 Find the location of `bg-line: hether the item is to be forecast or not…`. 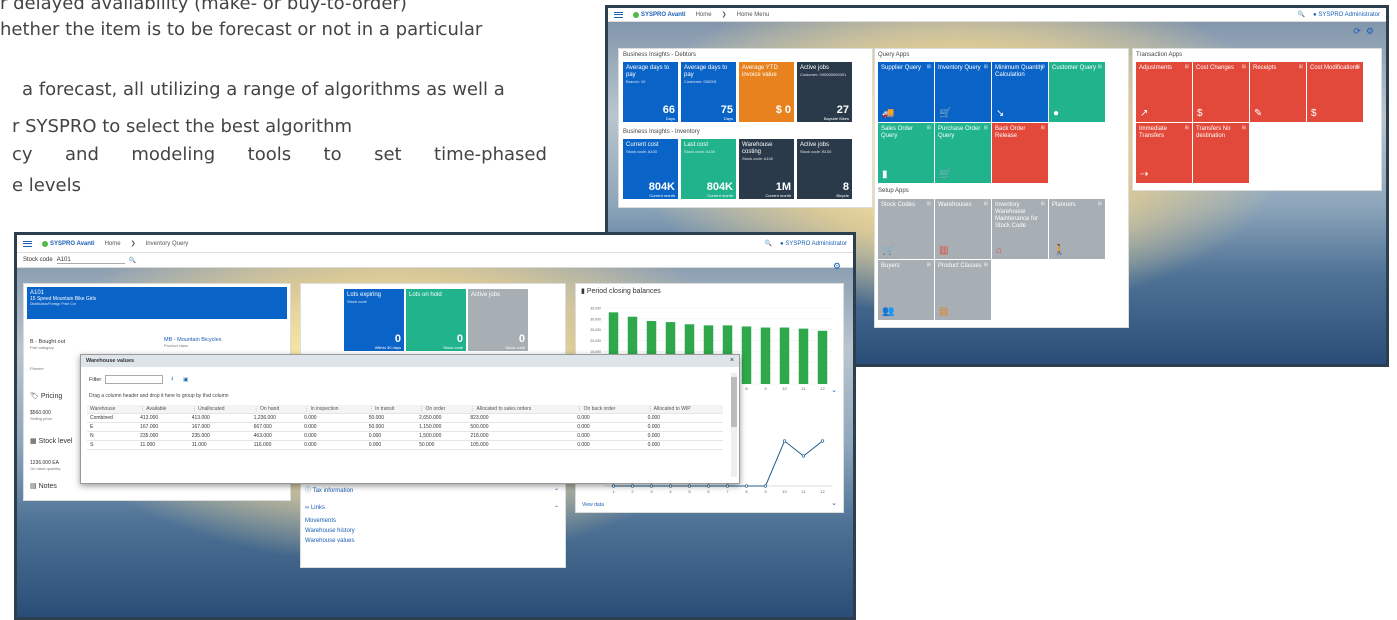

bg-line: hether the item is to be forecast or not… is located at coordinates (241, 29).